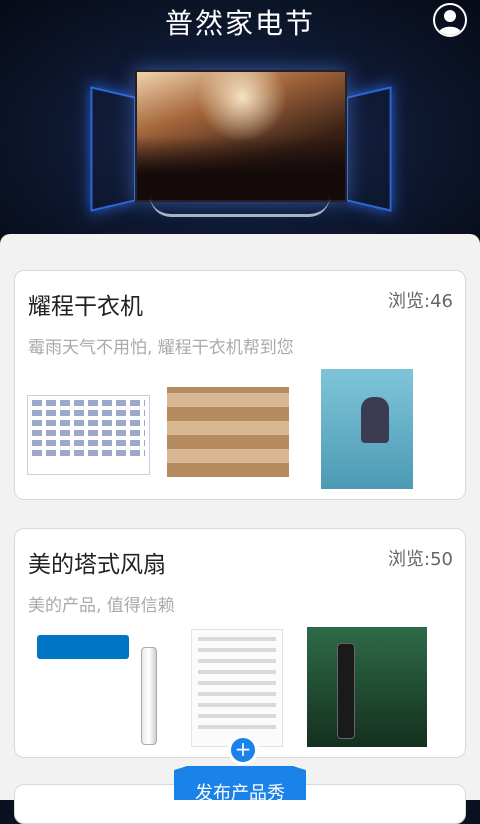 This screenshot has width=480, height=824. I want to click on brand-banner, so click(83, 647).